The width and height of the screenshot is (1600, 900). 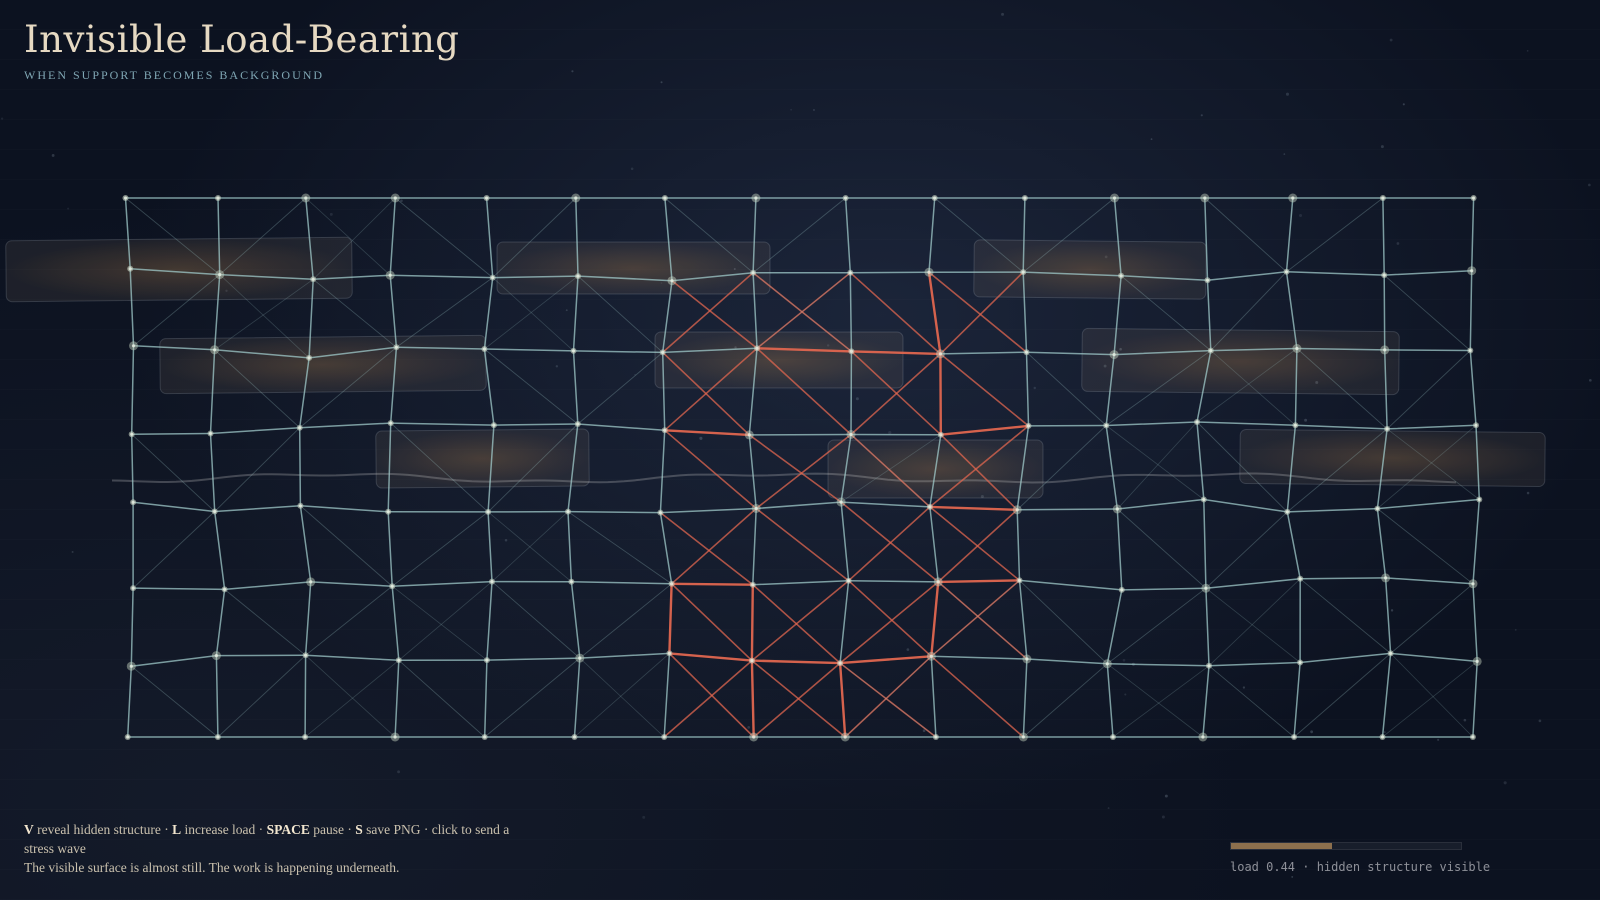 I want to click on key-s: S, so click(x=359, y=829).